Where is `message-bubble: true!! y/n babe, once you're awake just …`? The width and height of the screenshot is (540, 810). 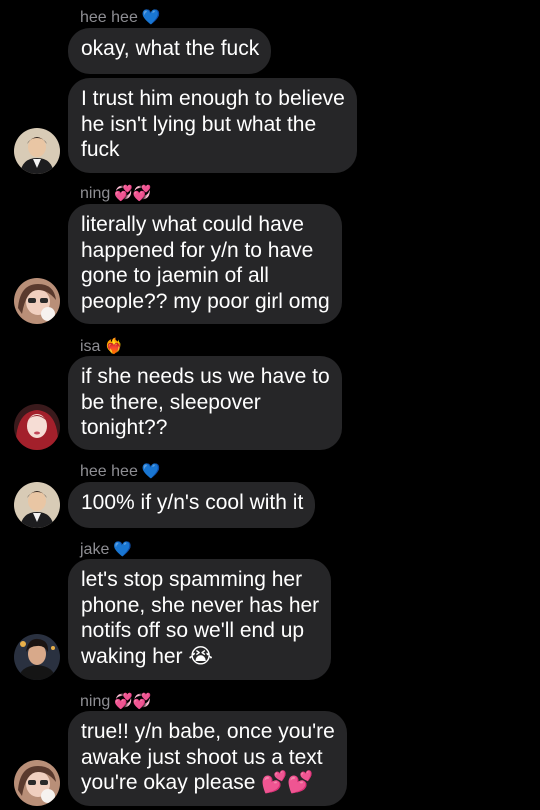
message-bubble: true!! y/n babe, once you're awake just … is located at coordinates (207, 758).